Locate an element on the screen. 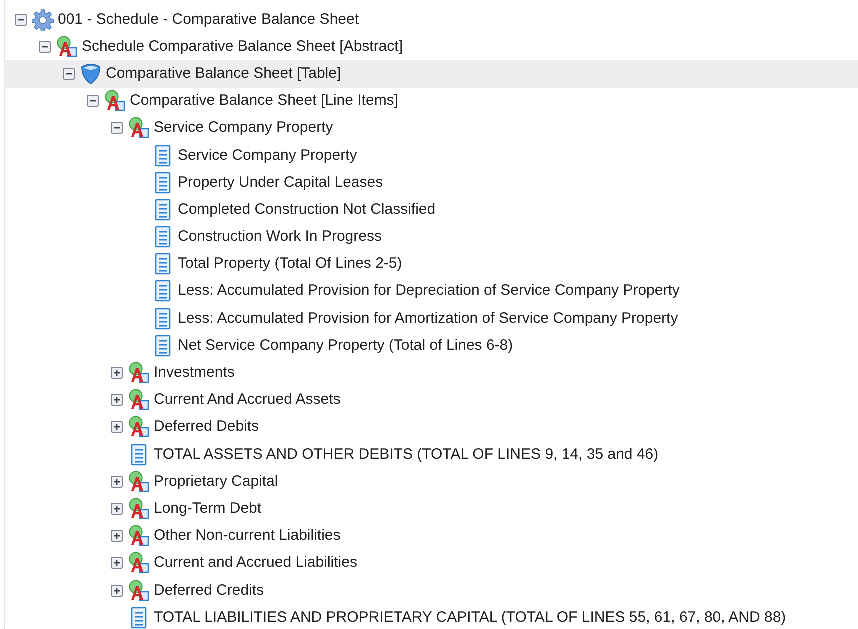 This screenshot has height=629, width=858. tree-item-label: Deferred Debits is located at coordinates (207, 427).